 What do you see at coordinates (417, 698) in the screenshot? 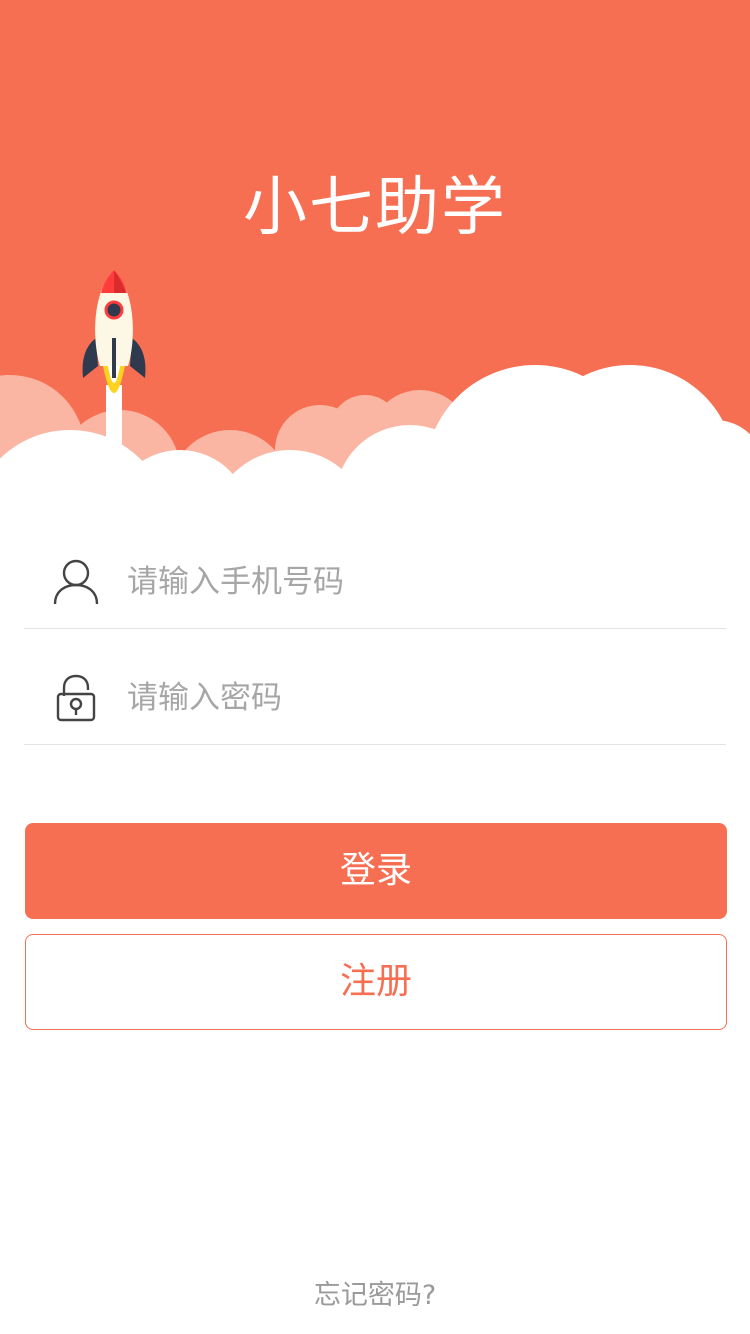
I see `password-input` at bounding box center [417, 698].